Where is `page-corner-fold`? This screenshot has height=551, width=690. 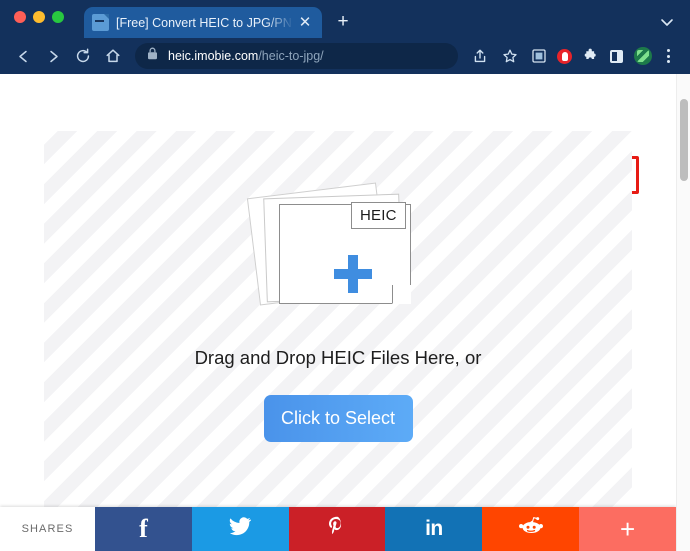 page-corner-fold is located at coordinates (401, 294).